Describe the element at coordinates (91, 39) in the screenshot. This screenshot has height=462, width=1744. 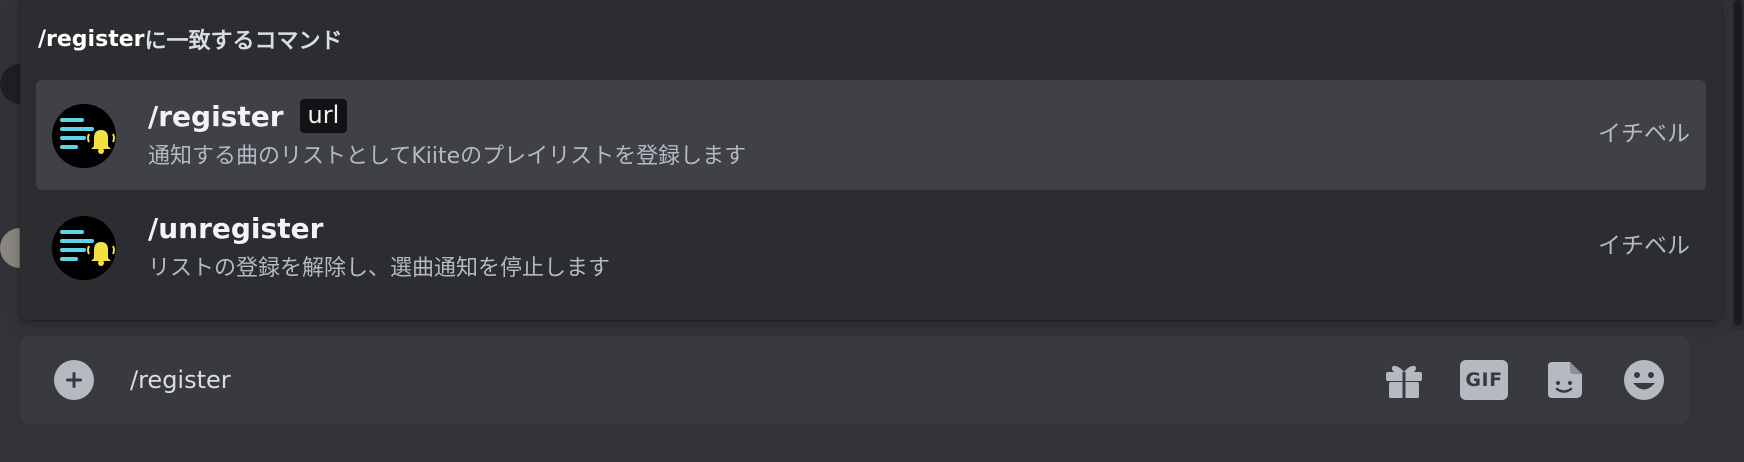
I see `autocomplete-header-query: /register` at that location.